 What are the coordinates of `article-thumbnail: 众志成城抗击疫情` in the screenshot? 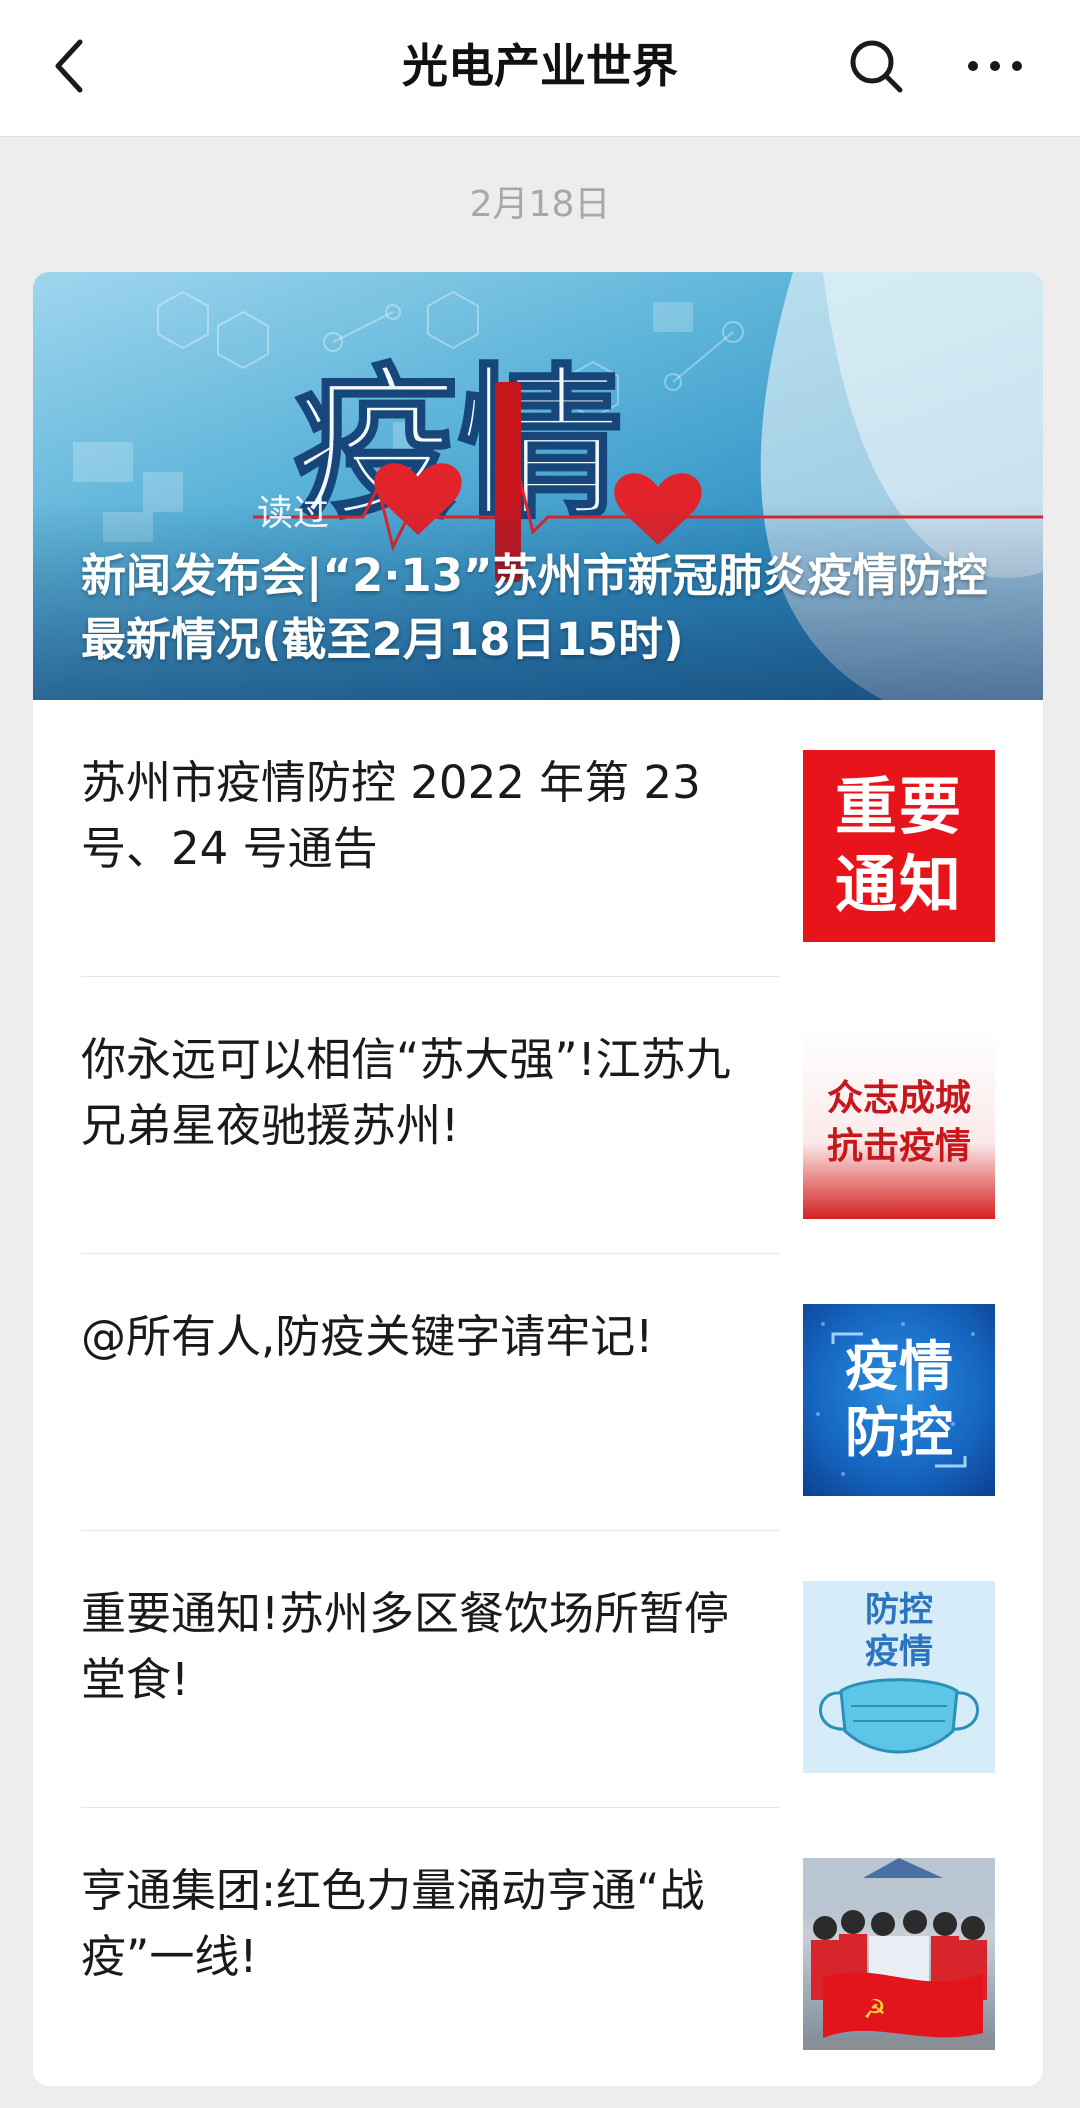 It's located at (899, 1123).